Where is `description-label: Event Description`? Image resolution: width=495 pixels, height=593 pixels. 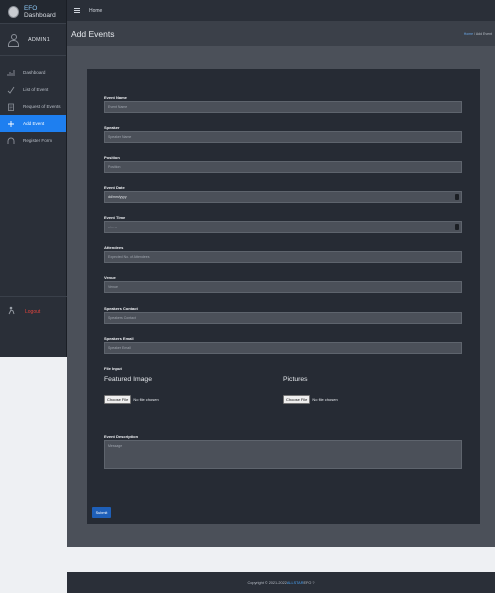 description-label: Event Description is located at coordinates (121, 436).